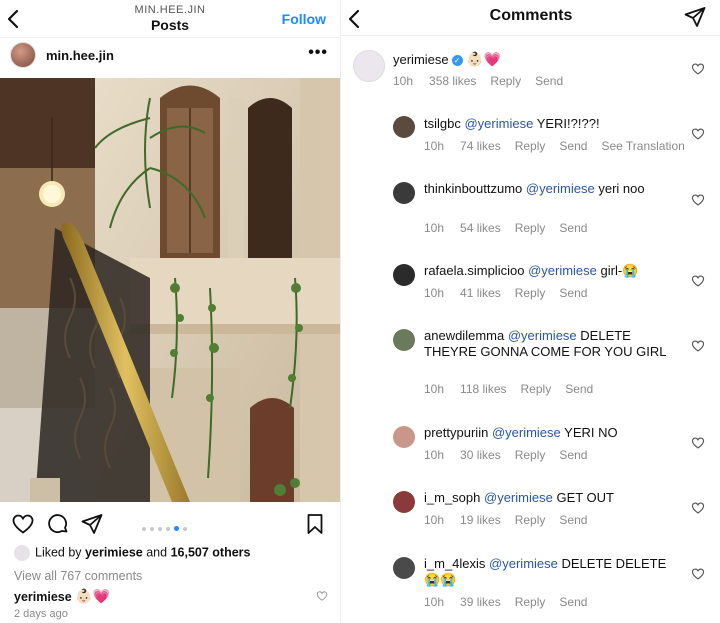 The image size is (720, 623). I want to click on comment-text: rafaela.simplicioo @yerimiese girl-😭, so click(554, 271).